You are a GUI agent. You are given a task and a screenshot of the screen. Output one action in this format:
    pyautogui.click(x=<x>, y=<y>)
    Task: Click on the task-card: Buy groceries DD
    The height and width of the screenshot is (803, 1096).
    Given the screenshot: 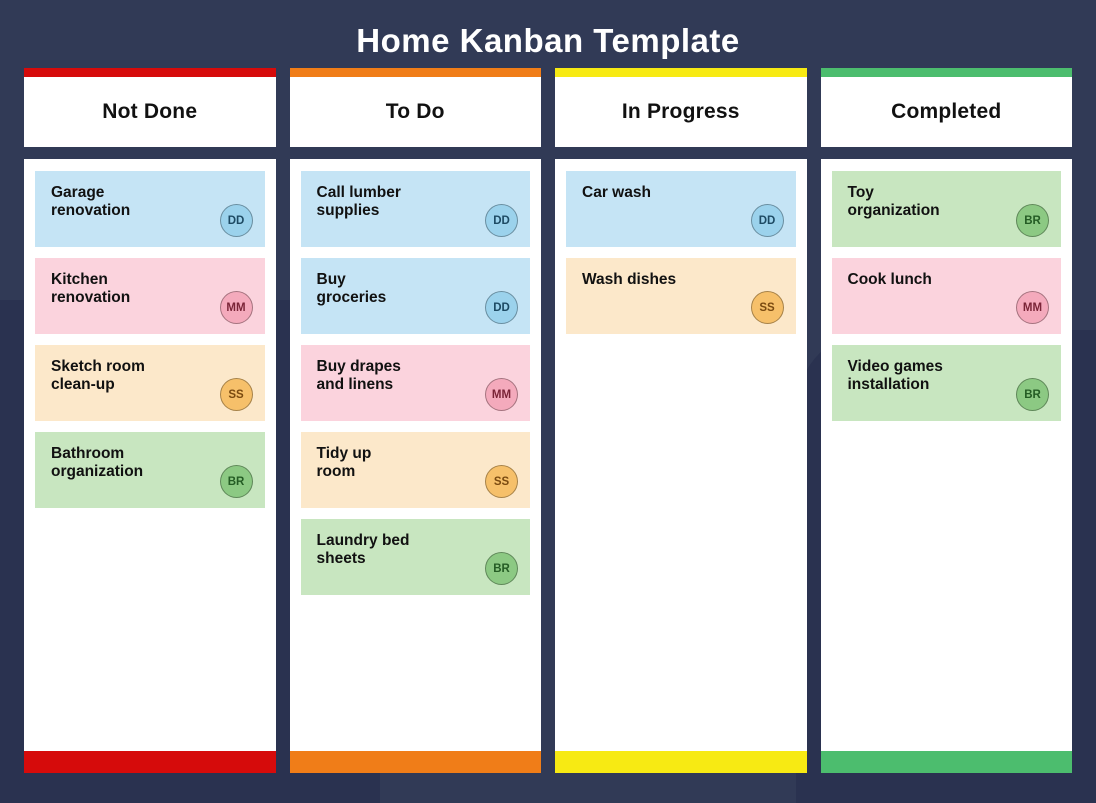 What is the action you would take?
    pyautogui.click(x=415, y=296)
    